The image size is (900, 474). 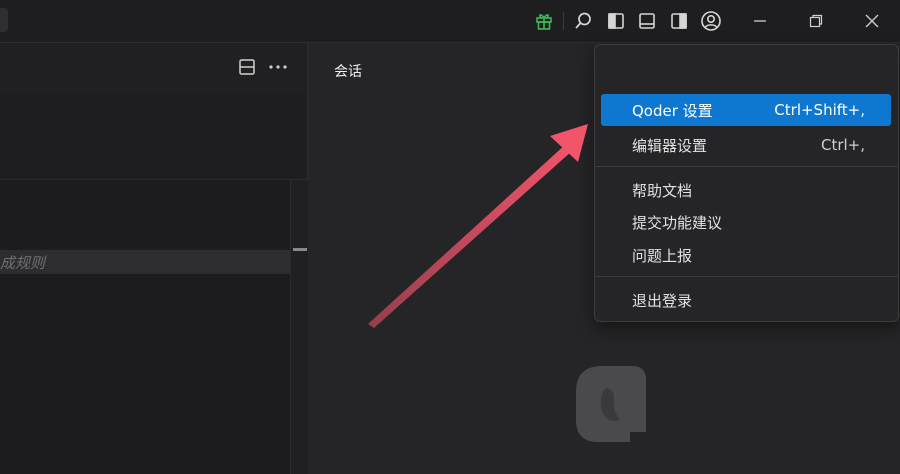 What do you see at coordinates (544, 21) in the screenshot?
I see `gift-icon` at bounding box center [544, 21].